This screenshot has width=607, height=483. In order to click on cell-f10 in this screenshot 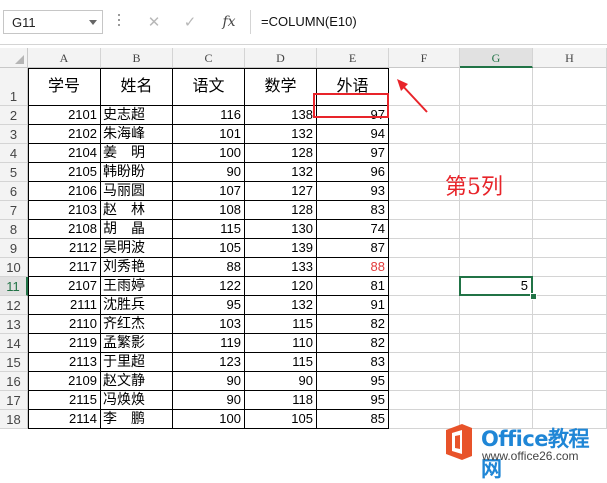, I will do `click(424, 267)`.